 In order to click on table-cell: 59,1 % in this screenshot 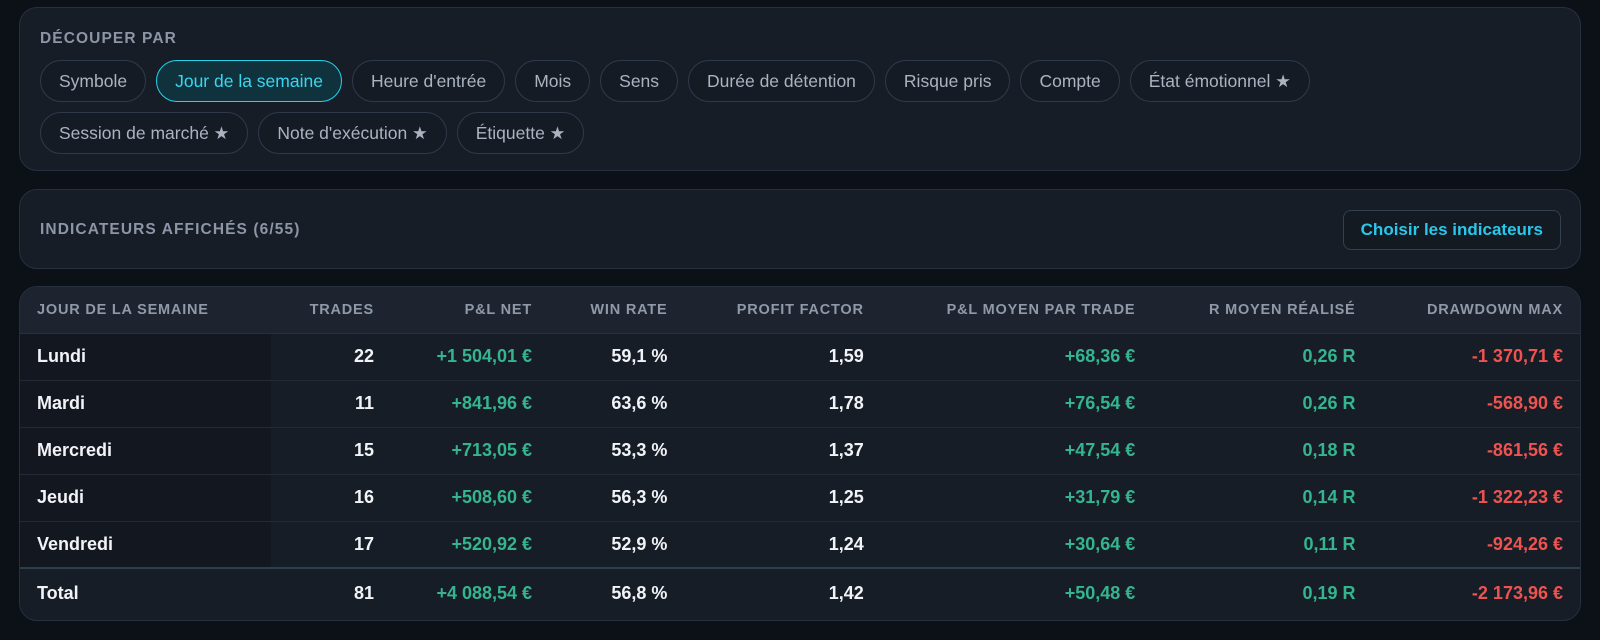, I will do `click(617, 357)`.